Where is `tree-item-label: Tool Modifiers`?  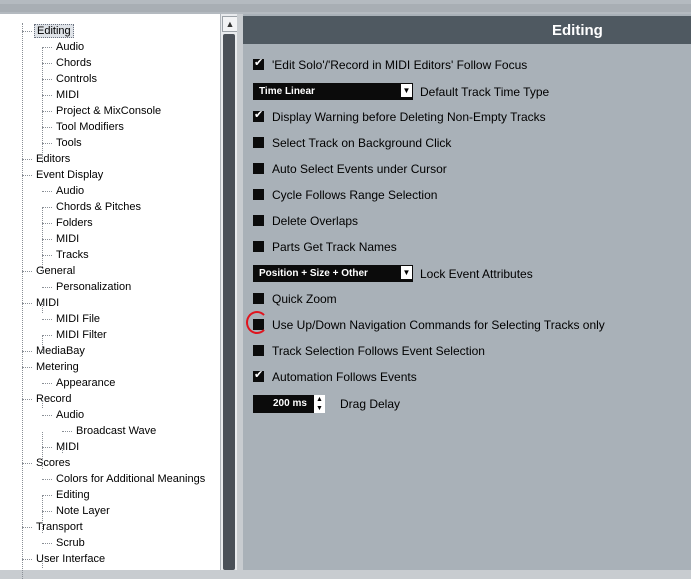
tree-item-label: Tool Modifiers is located at coordinates (90, 127).